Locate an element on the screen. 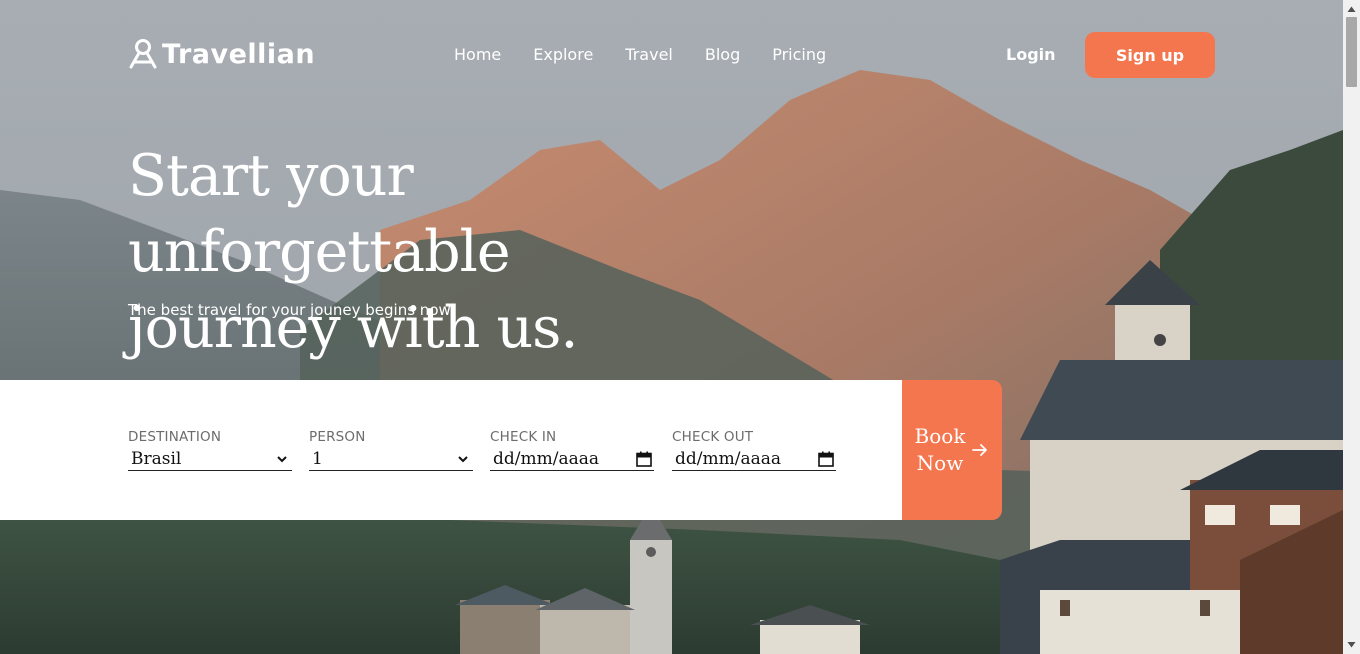  book-now-button: Book Now is located at coordinates (952, 450).